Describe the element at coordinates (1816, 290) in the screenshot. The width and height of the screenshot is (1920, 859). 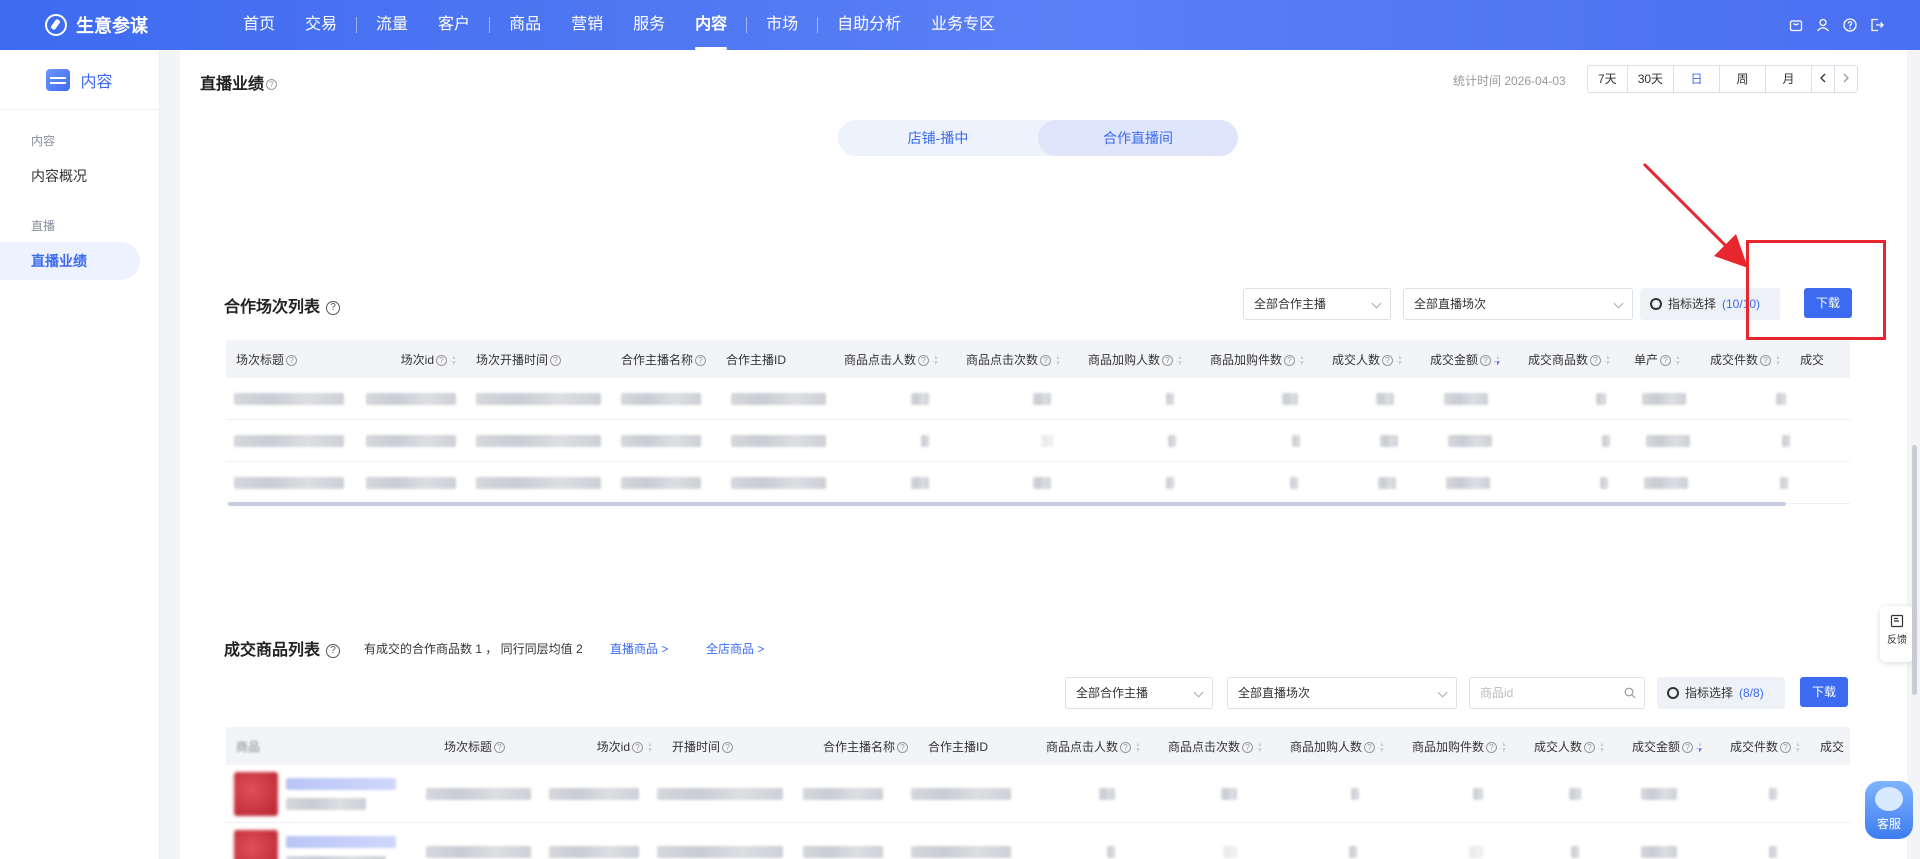
I see `annotation-highlight-box` at that location.